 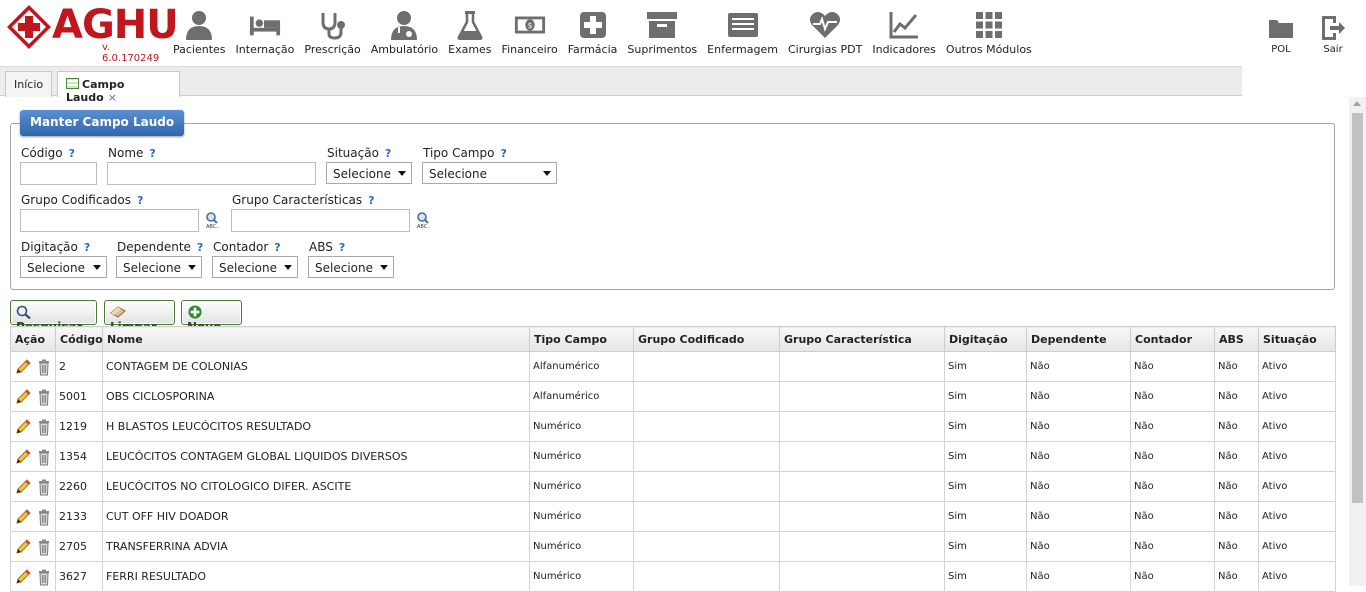 What do you see at coordinates (662, 35) in the screenshot?
I see `module-suprimentos: Suprimentos` at bounding box center [662, 35].